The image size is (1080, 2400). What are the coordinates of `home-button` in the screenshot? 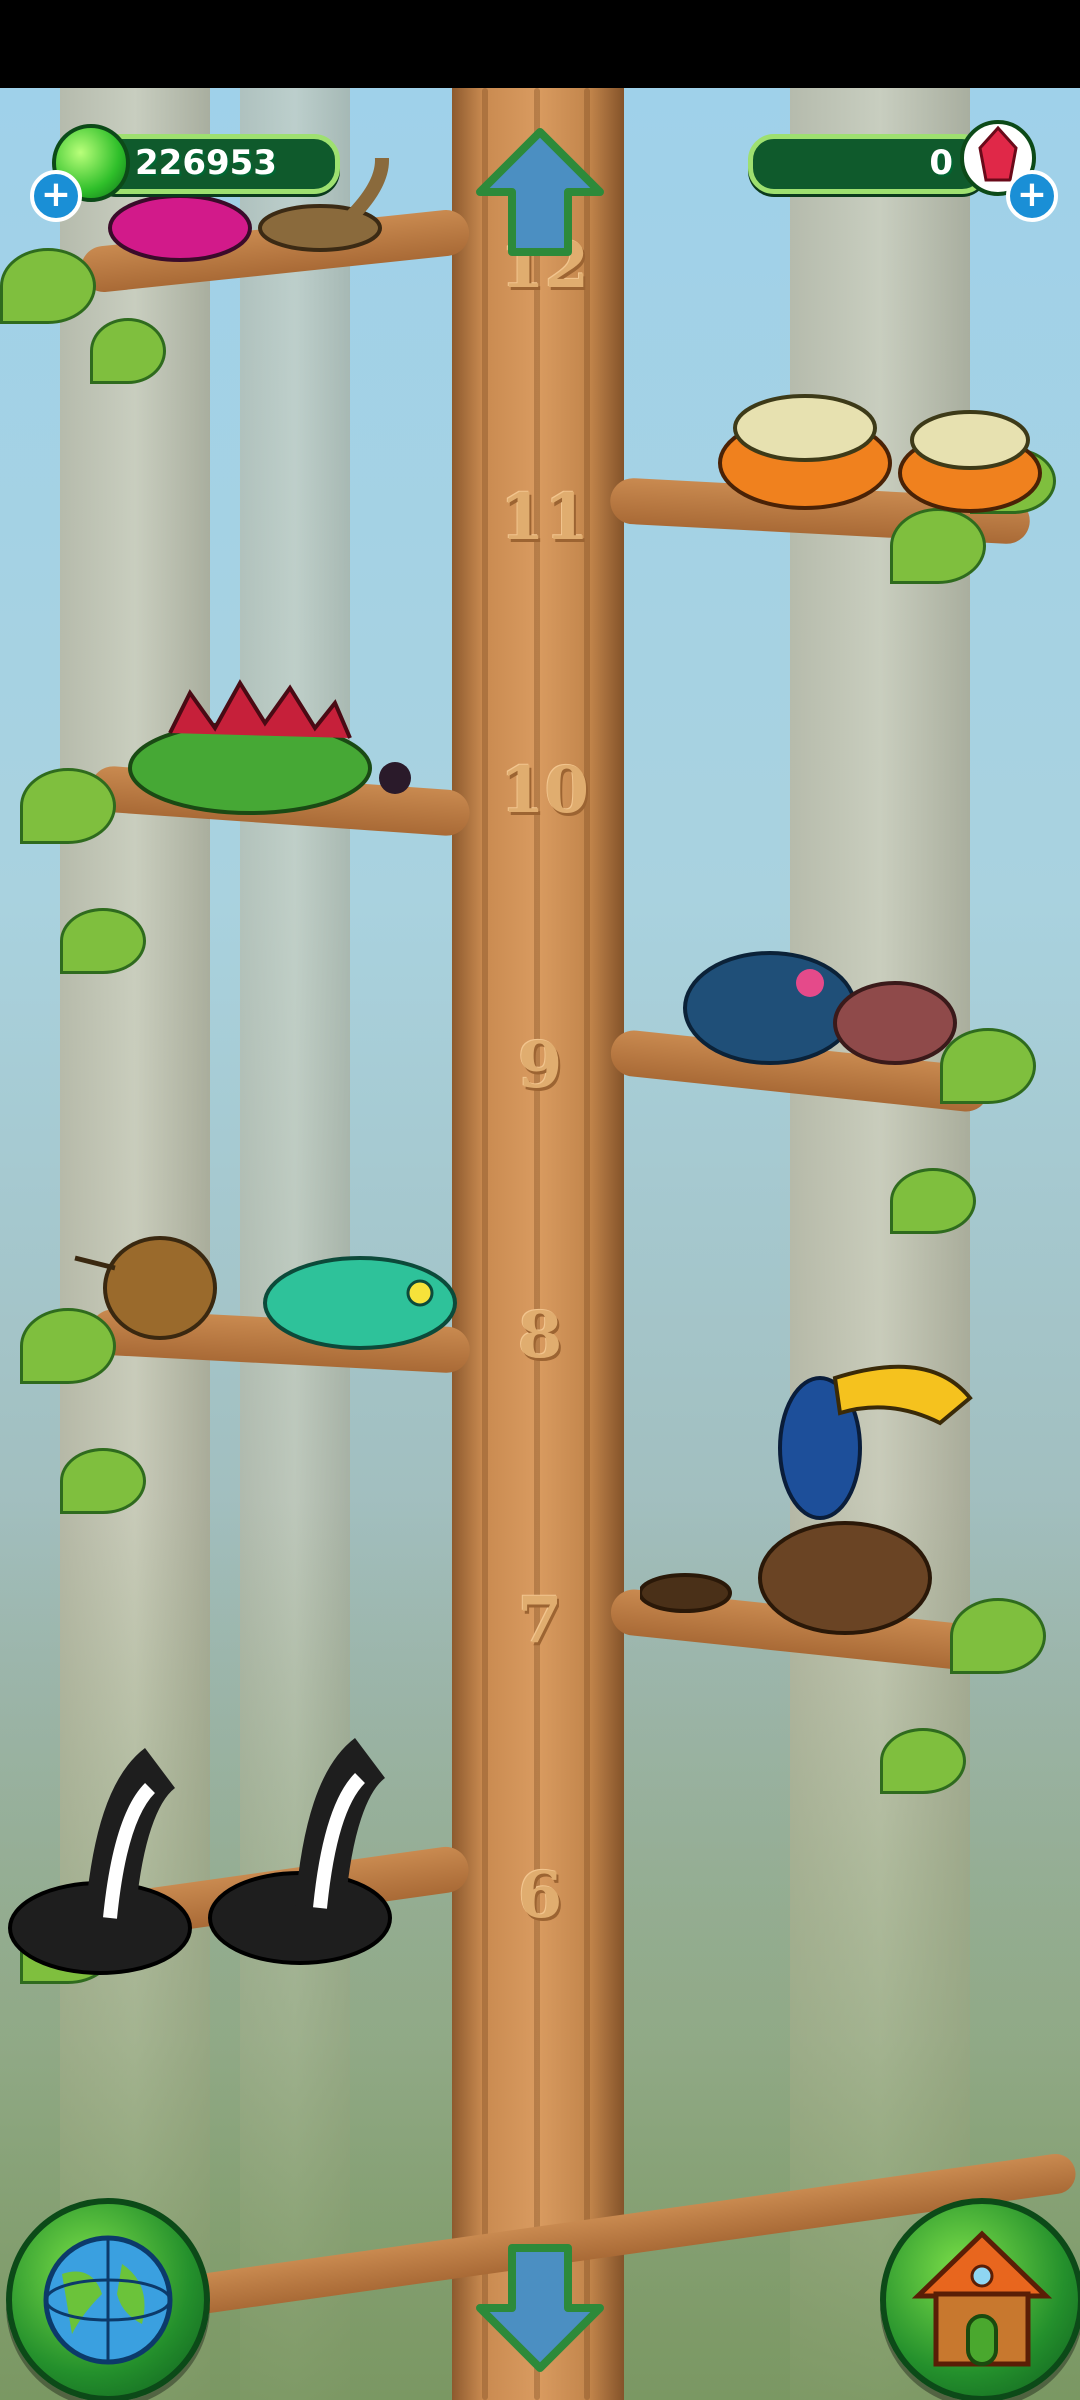 It's located at (980, 2299).